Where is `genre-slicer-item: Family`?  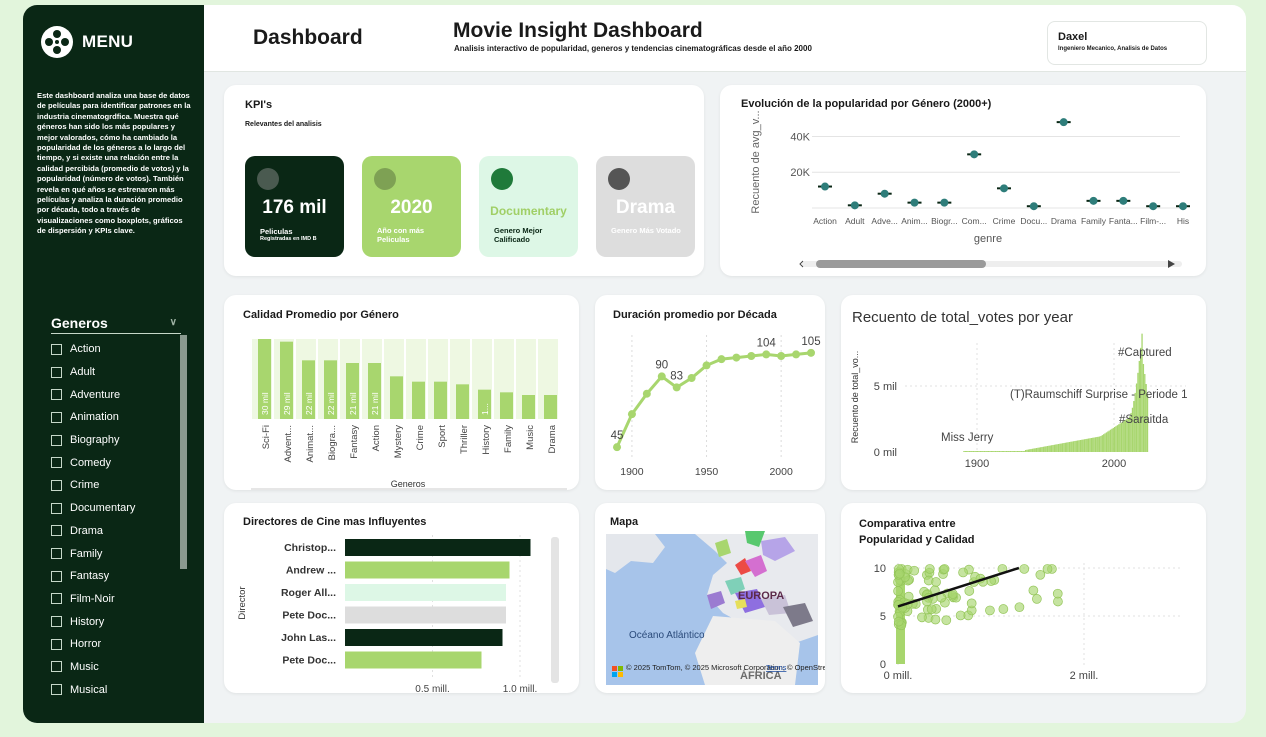 genre-slicer-item: Family is located at coordinates (93, 553).